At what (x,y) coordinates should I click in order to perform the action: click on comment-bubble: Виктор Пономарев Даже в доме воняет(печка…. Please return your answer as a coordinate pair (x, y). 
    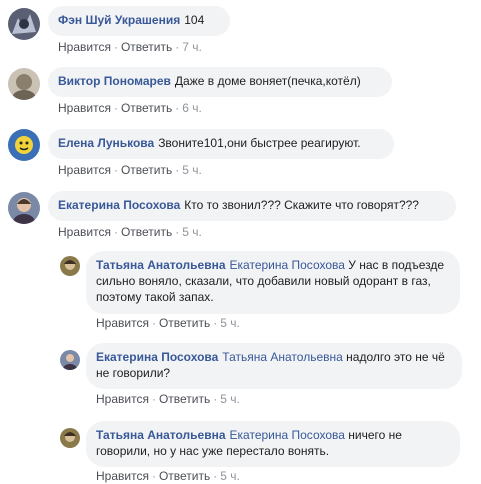
    Looking at the image, I should click on (220, 82).